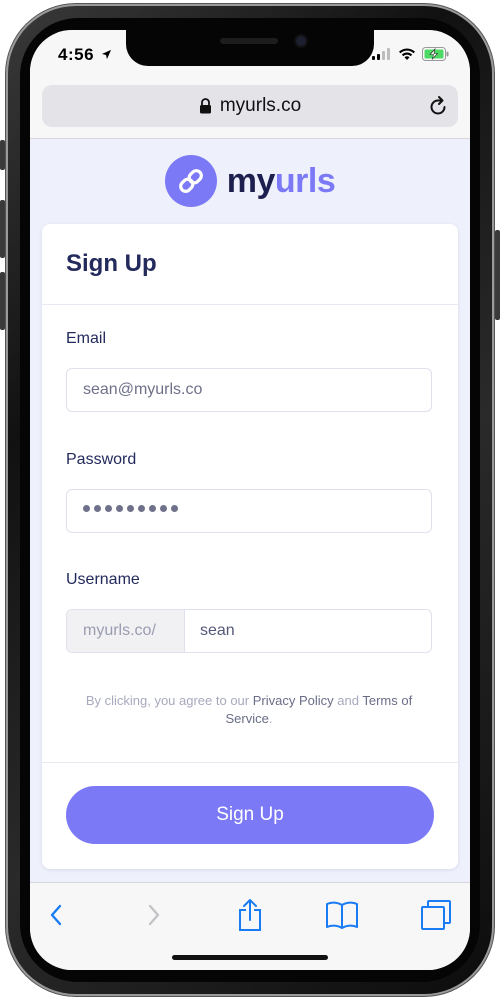 Image resolution: width=500 pixels, height=1000 pixels. I want to click on volume-up-button, so click(2, 229).